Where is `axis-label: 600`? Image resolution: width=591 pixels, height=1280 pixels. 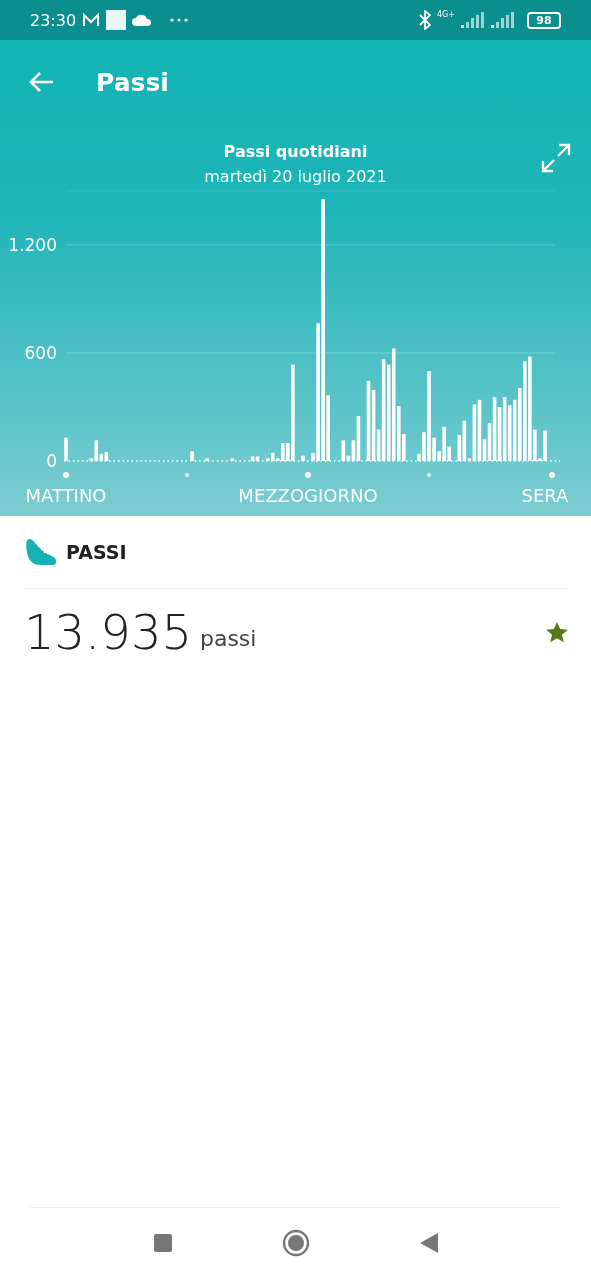
axis-label: 600 is located at coordinates (40, 353).